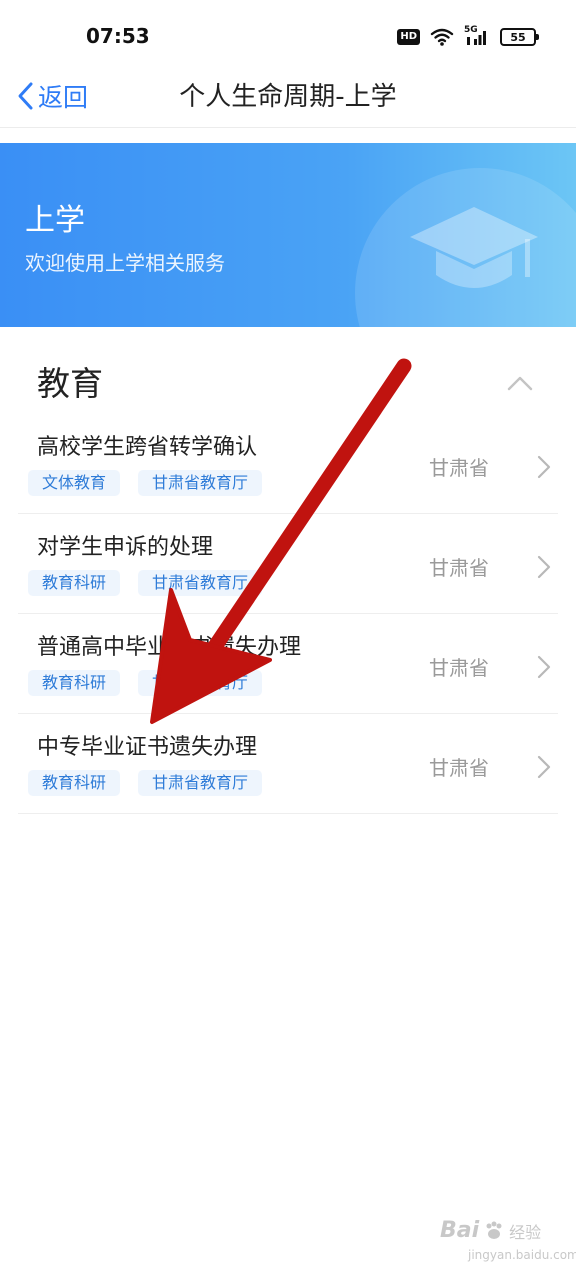 This screenshot has width=576, height=1280. Describe the element at coordinates (70, 383) in the screenshot. I see `section-title: 教育` at that location.